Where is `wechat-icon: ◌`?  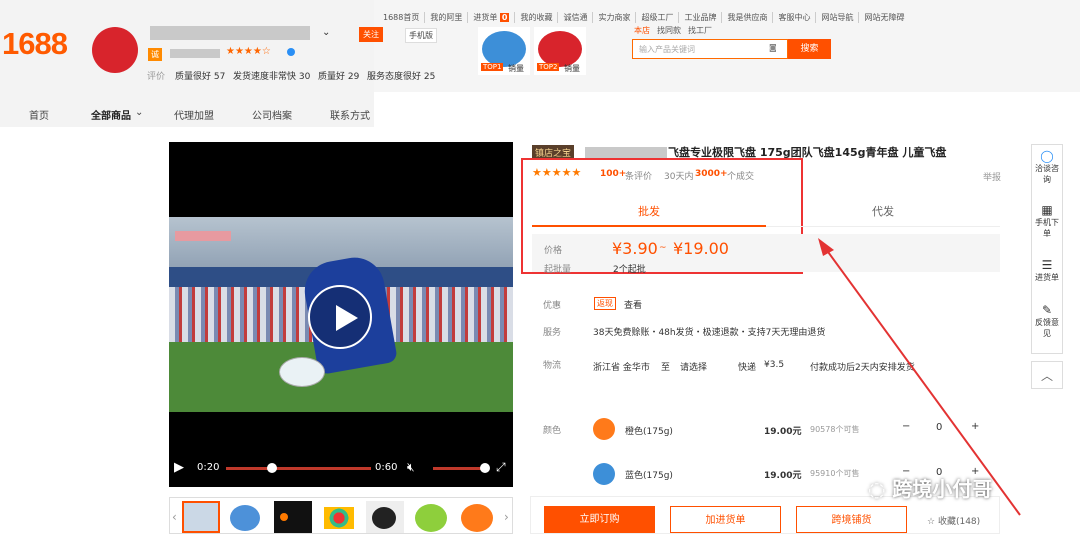
wechat-icon: ◌ is located at coordinates (877, 489).